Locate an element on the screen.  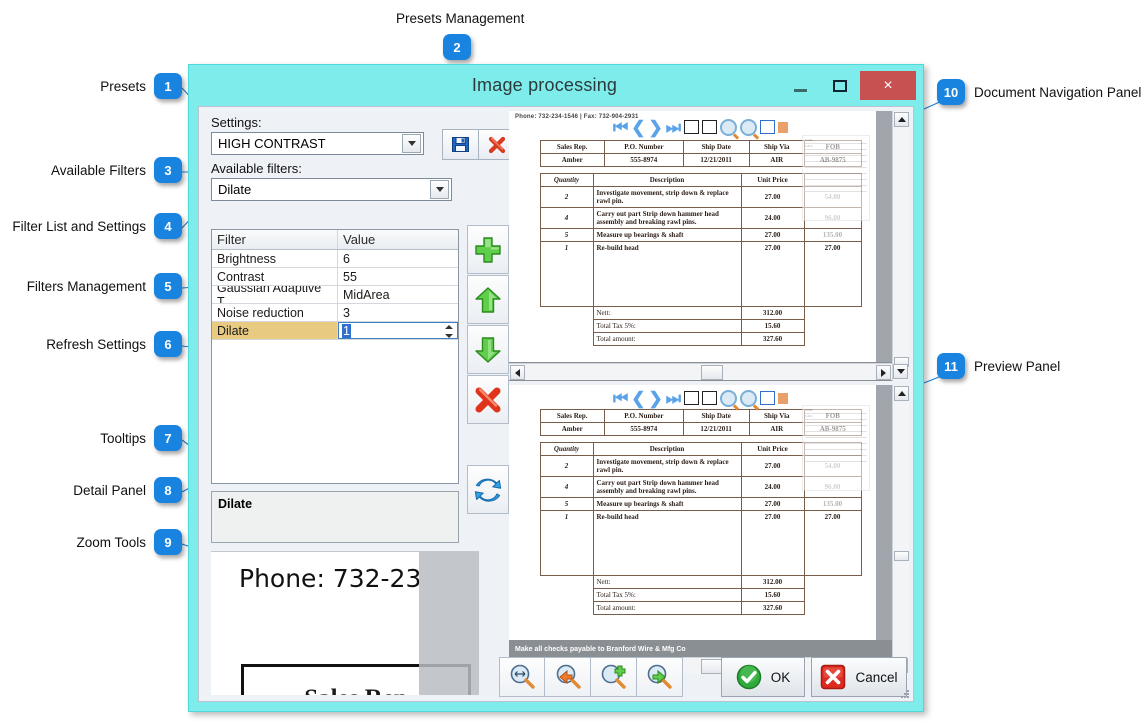
move-up-icon is located at coordinates (488, 299).